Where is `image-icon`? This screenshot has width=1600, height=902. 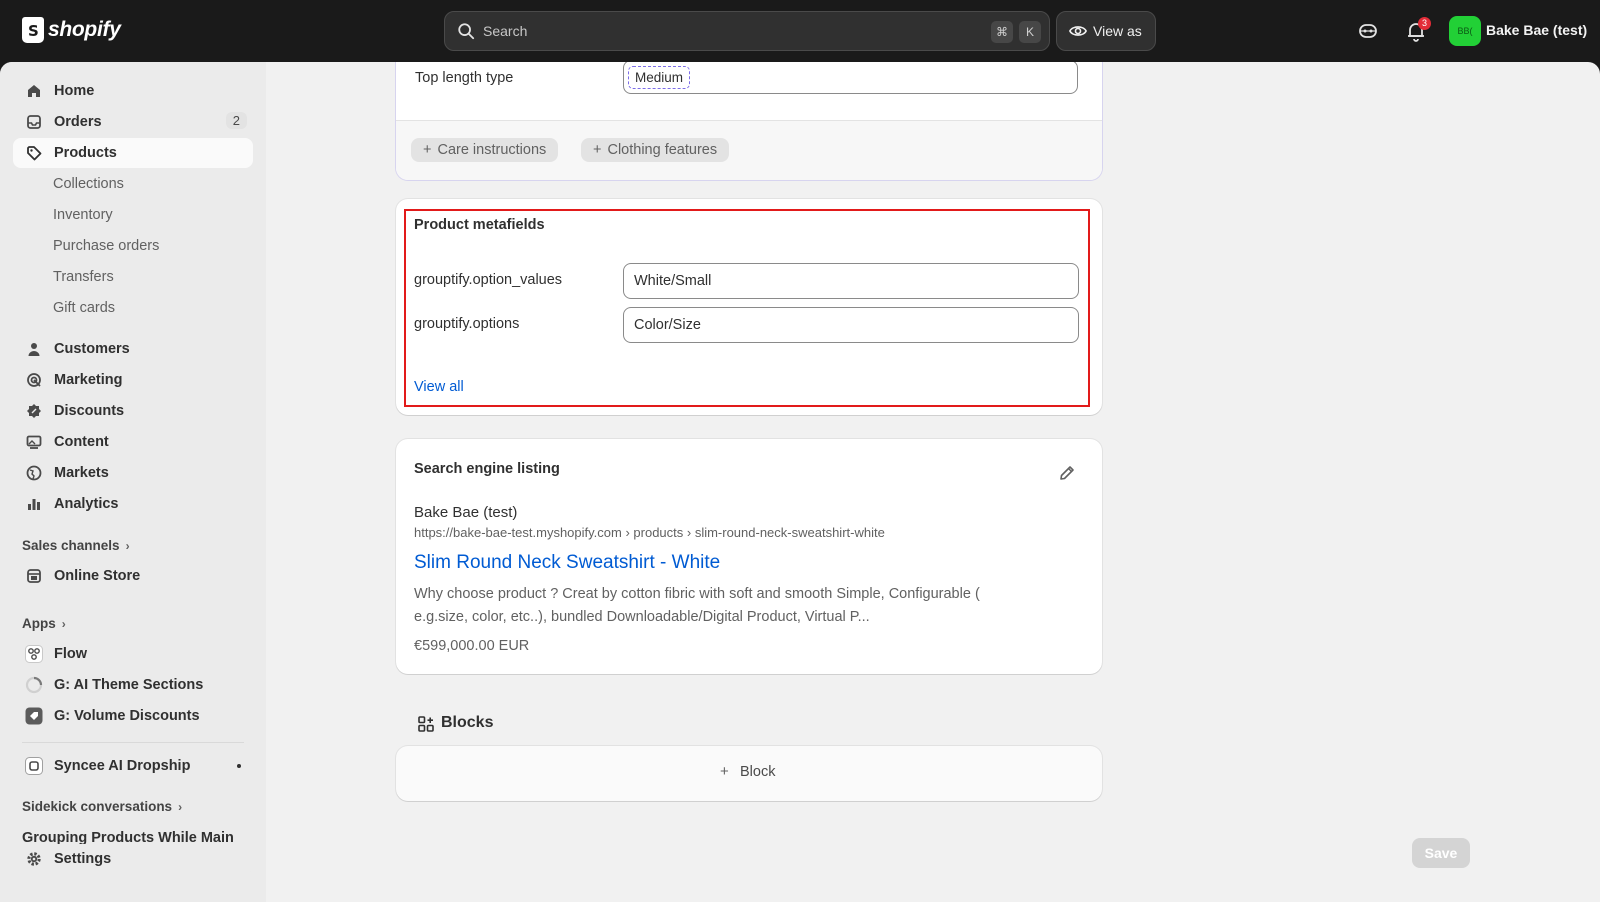 image-icon is located at coordinates (34, 442).